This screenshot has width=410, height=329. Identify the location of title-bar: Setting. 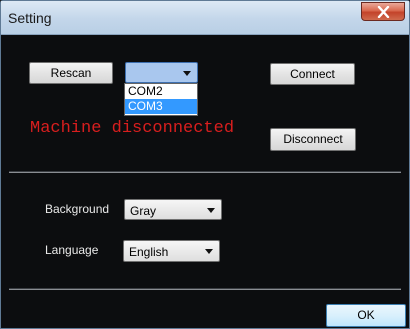
(205, 18).